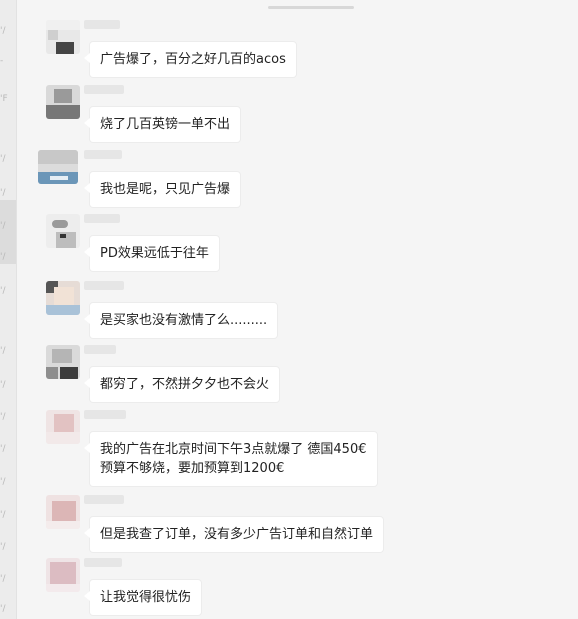 The width and height of the screenshot is (578, 619). I want to click on message-bubble: 都穷了，不然拼夕夕也不会火, so click(181, 384).